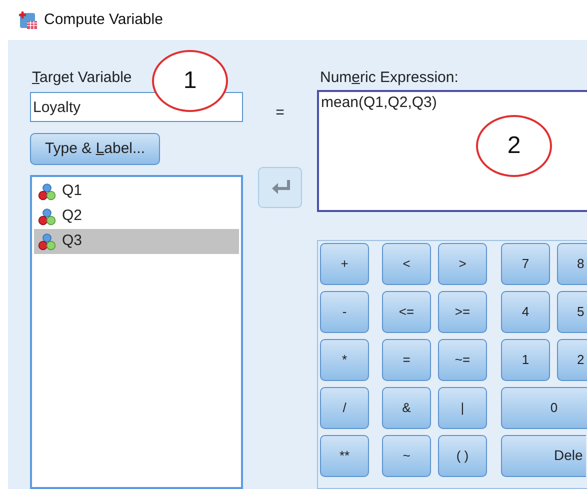 This screenshot has width=587, height=489. I want to click on move-button, so click(280, 187).